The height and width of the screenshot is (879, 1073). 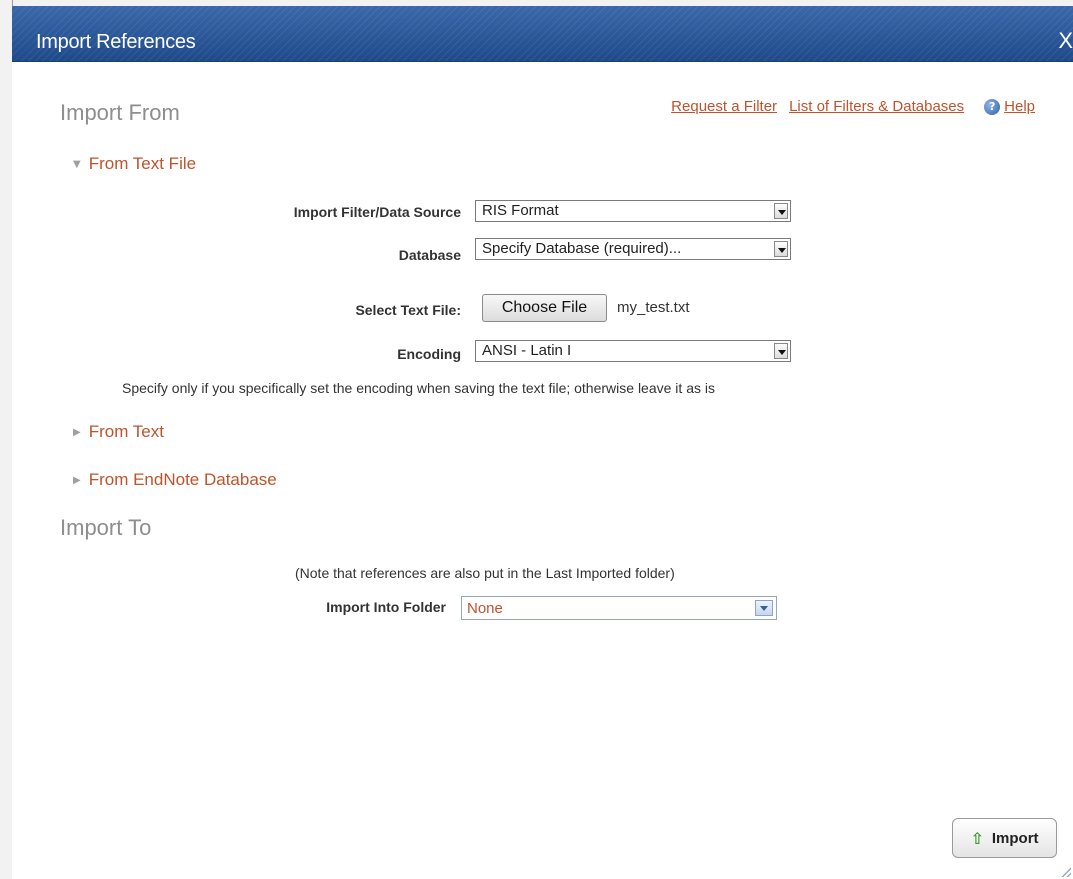 What do you see at coordinates (724, 106) in the screenshot?
I see `request-filter-link: Request a Filter` at bounding box center [724, 106].